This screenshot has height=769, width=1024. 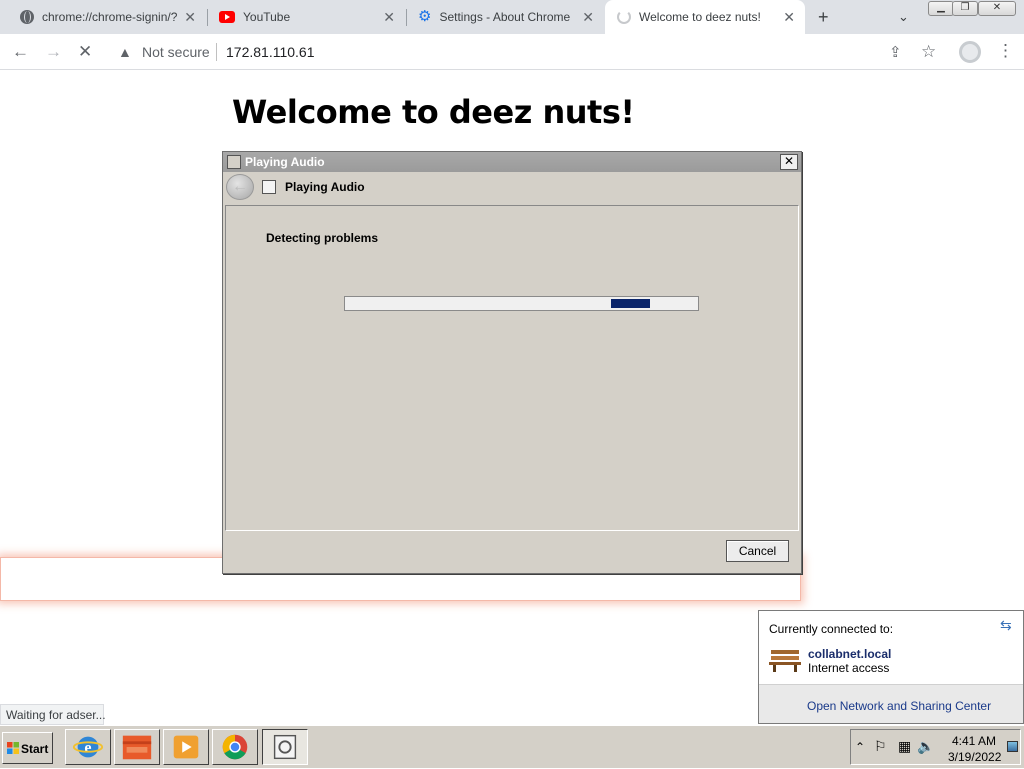 I want to click on tab-title: Welcome to deez nuts!, so click(x=700, y=17).